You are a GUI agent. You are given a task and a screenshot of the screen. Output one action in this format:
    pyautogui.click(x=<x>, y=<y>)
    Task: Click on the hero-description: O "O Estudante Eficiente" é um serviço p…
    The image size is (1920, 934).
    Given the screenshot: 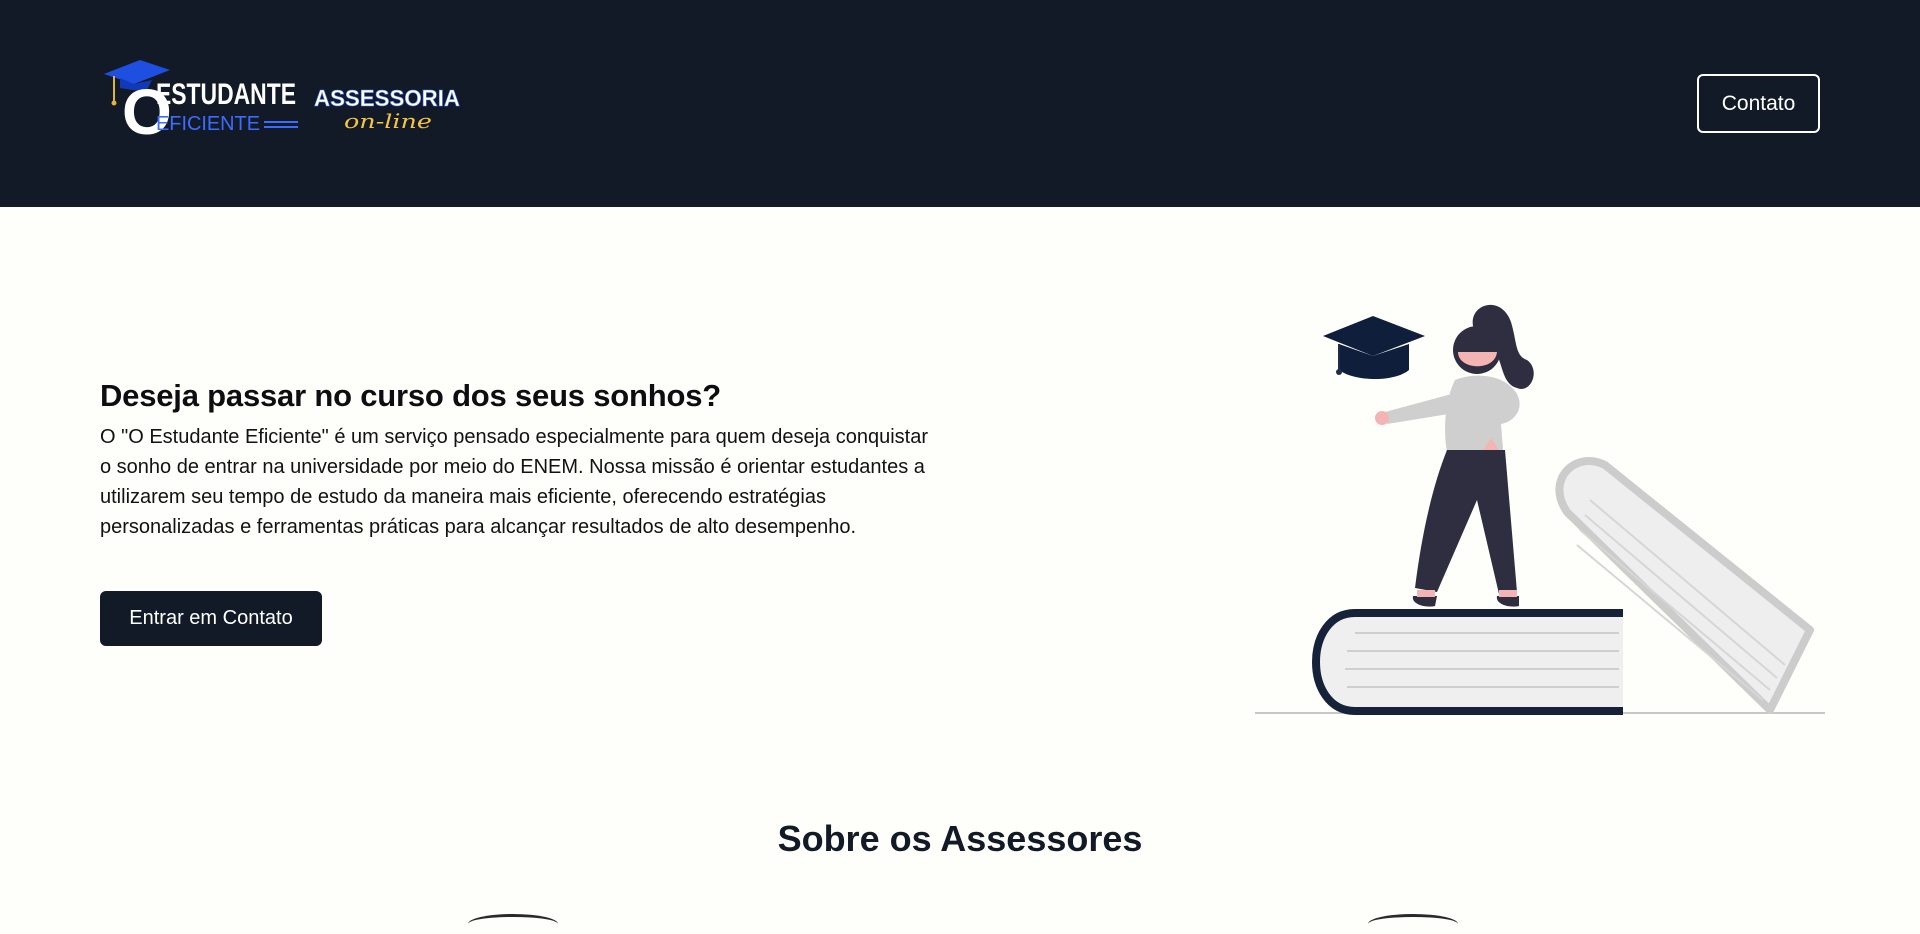 What is the action you would take?
    pyautogui.click(x=514, y=482)
    